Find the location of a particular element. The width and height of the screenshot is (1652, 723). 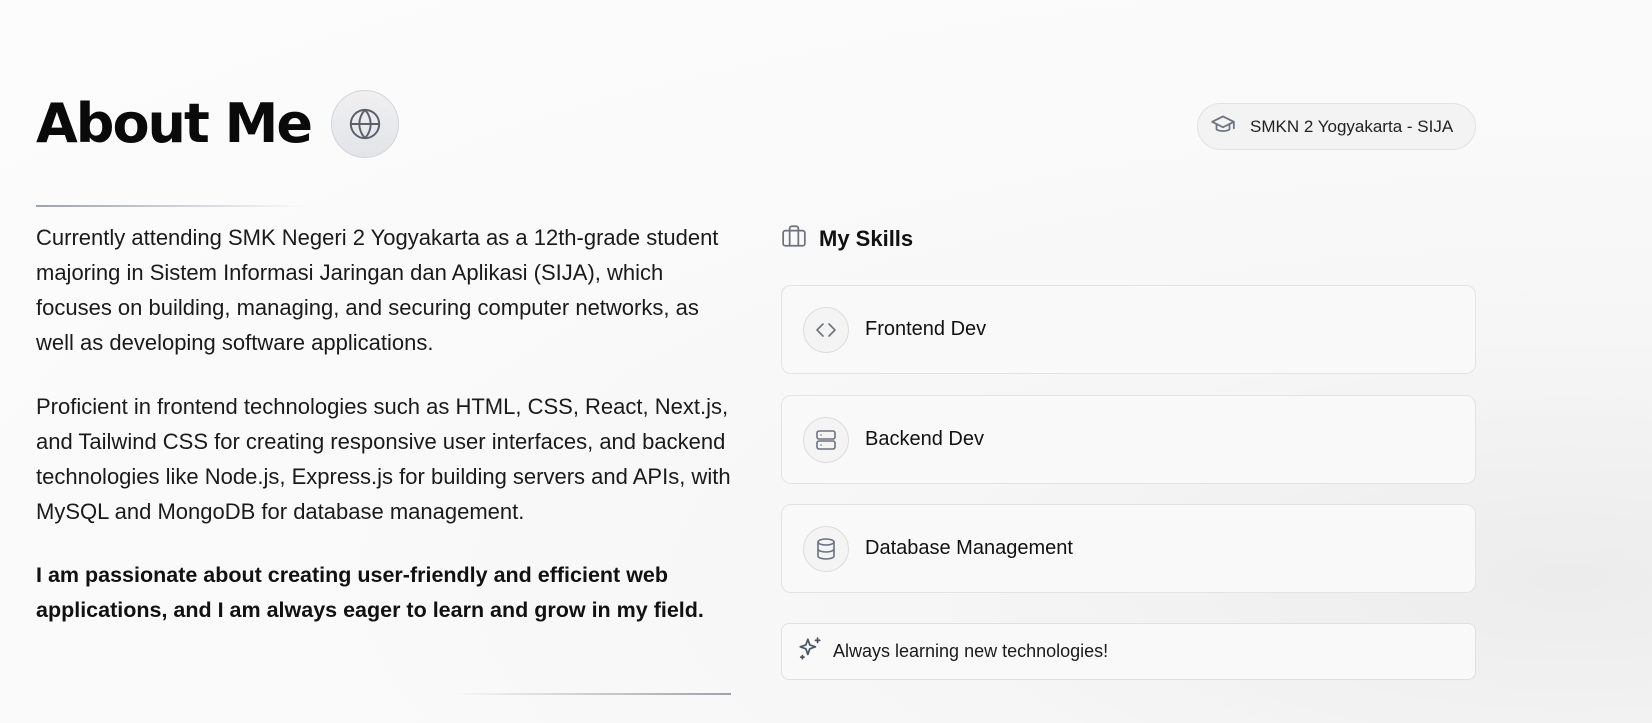

school-badge: SMKN 2 Yogyakarta - SIJA is located at coordinates (1336, 126).